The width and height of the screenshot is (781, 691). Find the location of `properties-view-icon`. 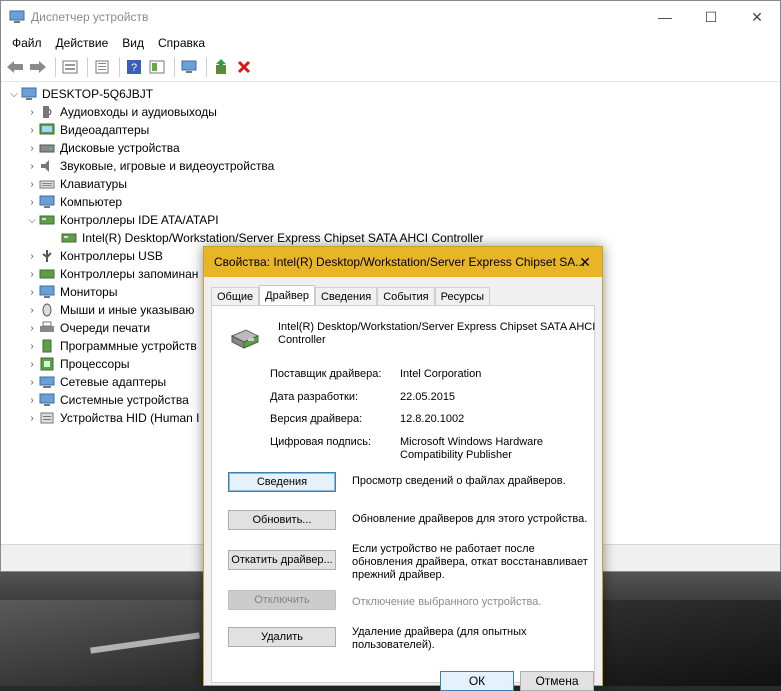

properties-view-icon is located at coordinates (70, 67).